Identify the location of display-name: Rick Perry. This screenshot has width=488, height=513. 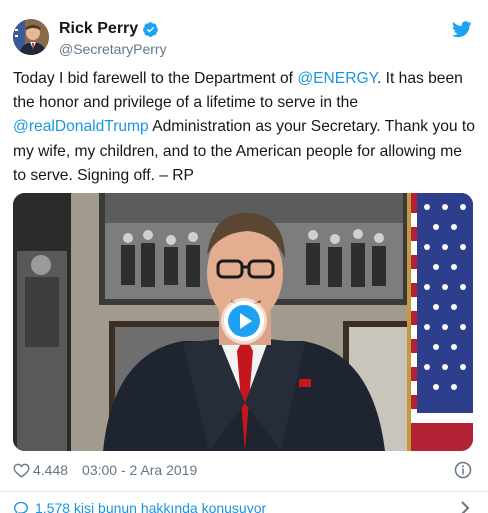
(98, 29).